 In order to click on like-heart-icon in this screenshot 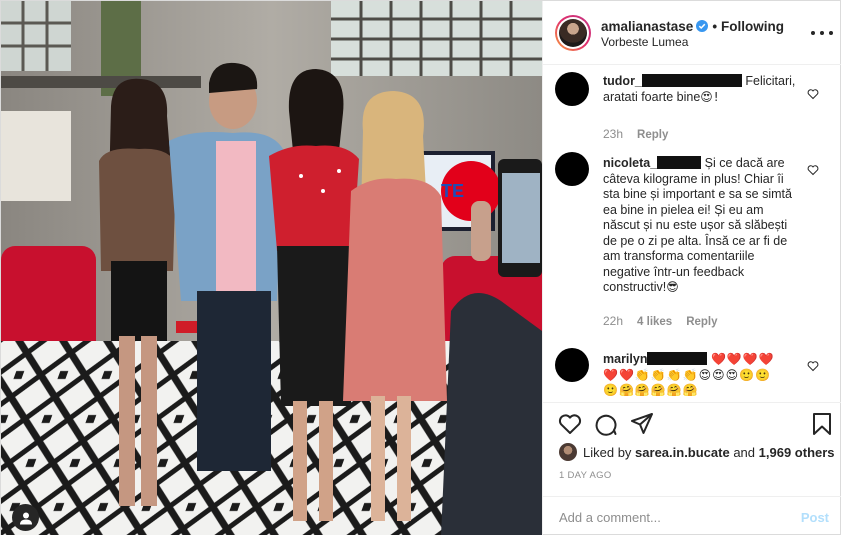, I will do `click(570, 424)`.